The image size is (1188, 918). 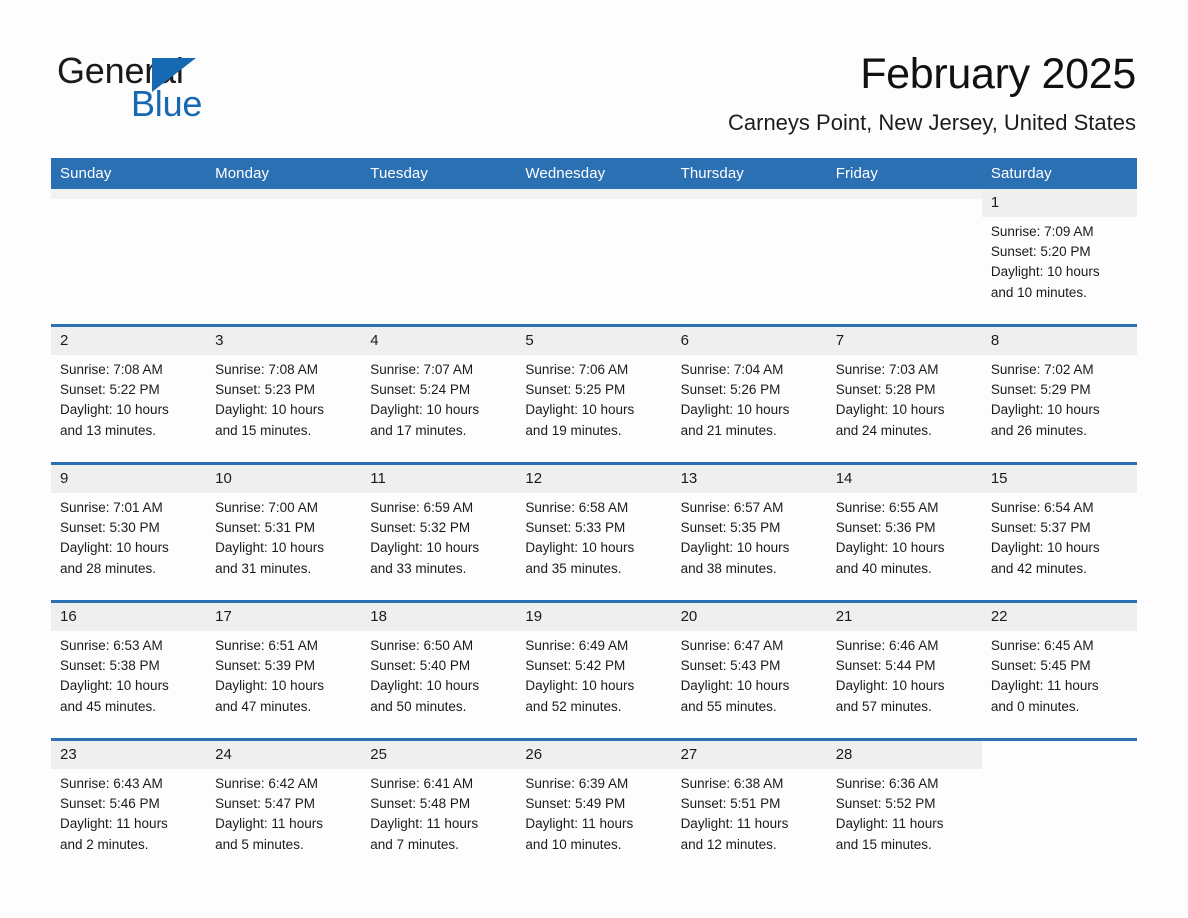 I want to click on daylight-text-line2: and 0 minutes., so click(x=1035, y=706).